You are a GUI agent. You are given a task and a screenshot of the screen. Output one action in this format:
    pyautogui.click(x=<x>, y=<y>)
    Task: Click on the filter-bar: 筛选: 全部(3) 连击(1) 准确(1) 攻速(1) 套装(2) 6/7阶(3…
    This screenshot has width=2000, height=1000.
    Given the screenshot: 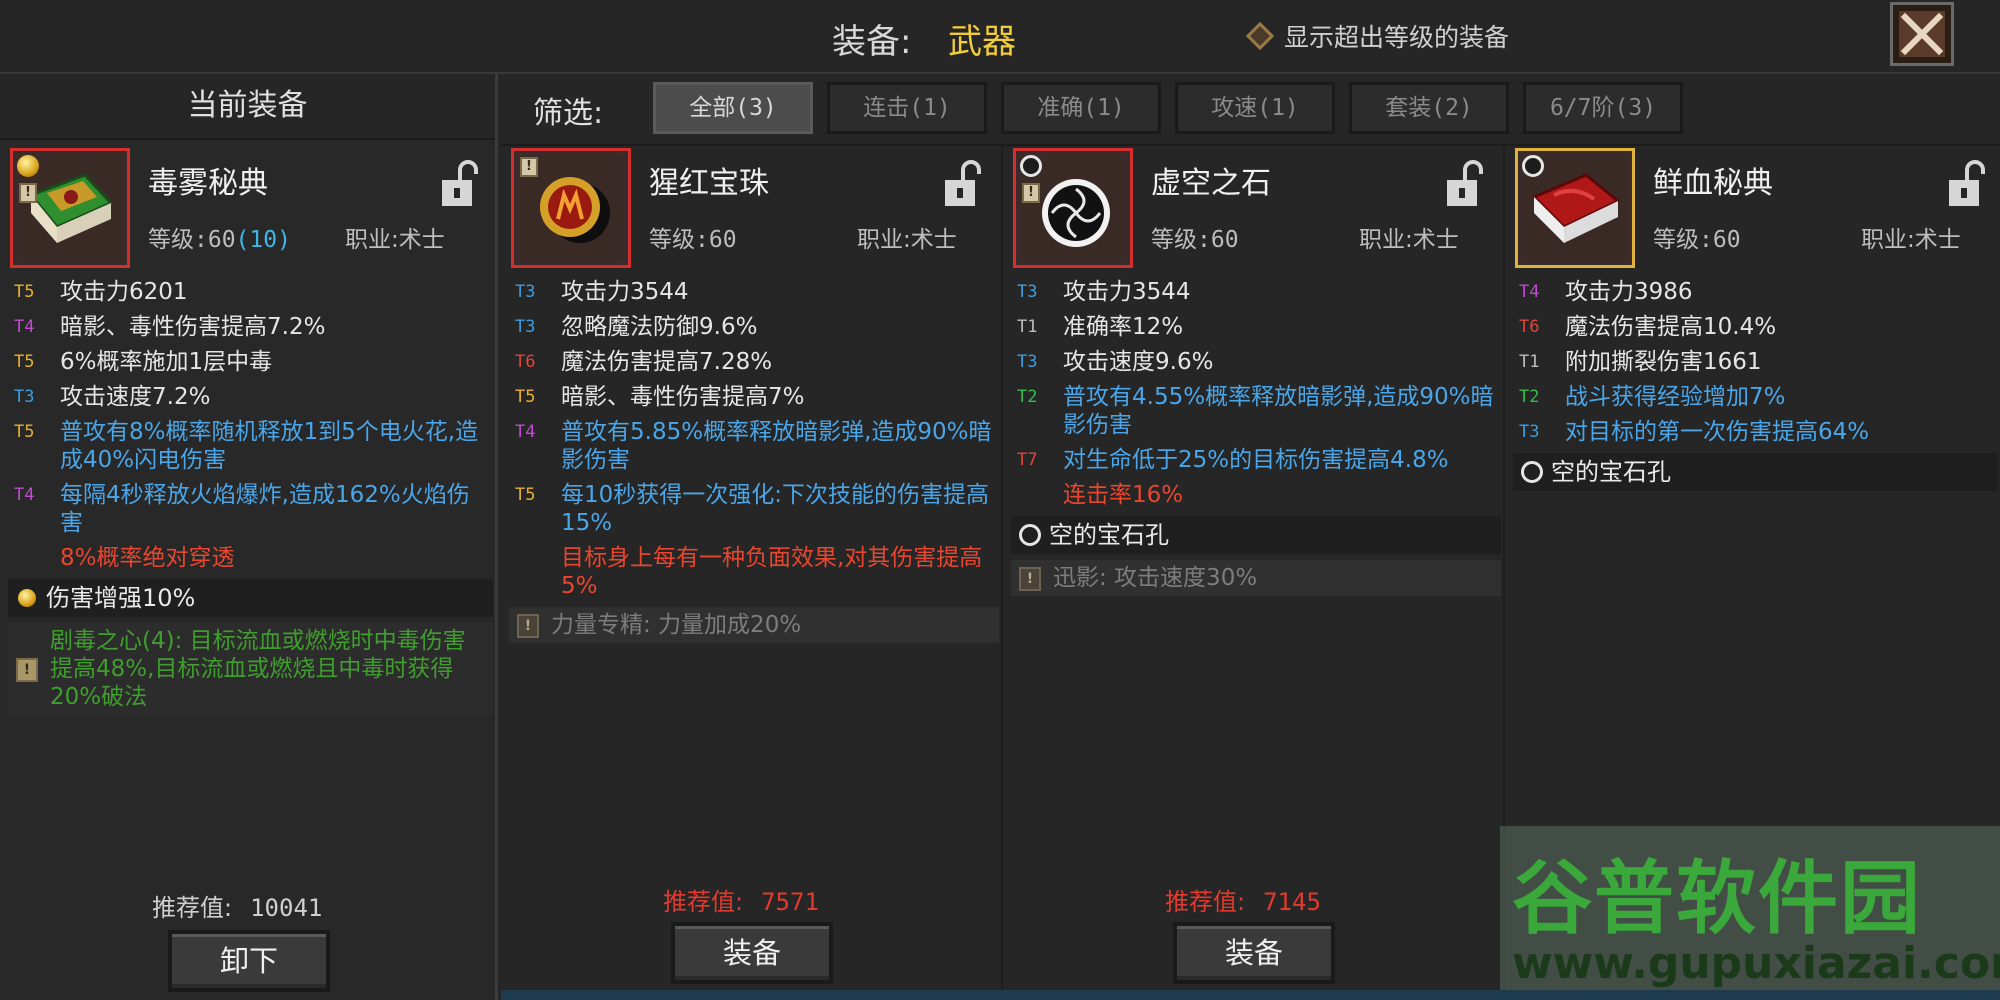 What is the action you would take?
    pyautogui.click(x=1250, y=110)
    